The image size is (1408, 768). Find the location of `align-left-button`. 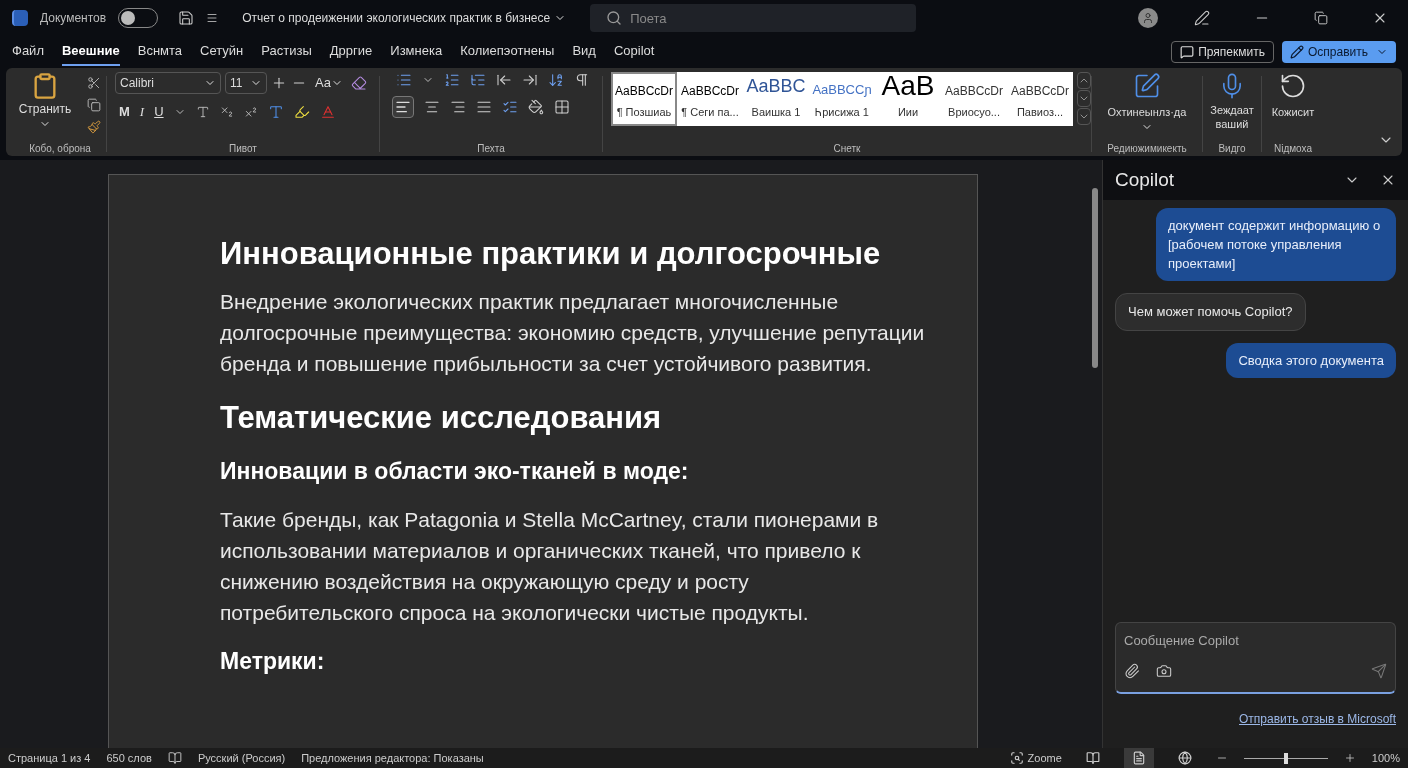

align-left-button is located at coordinates (403, 107).